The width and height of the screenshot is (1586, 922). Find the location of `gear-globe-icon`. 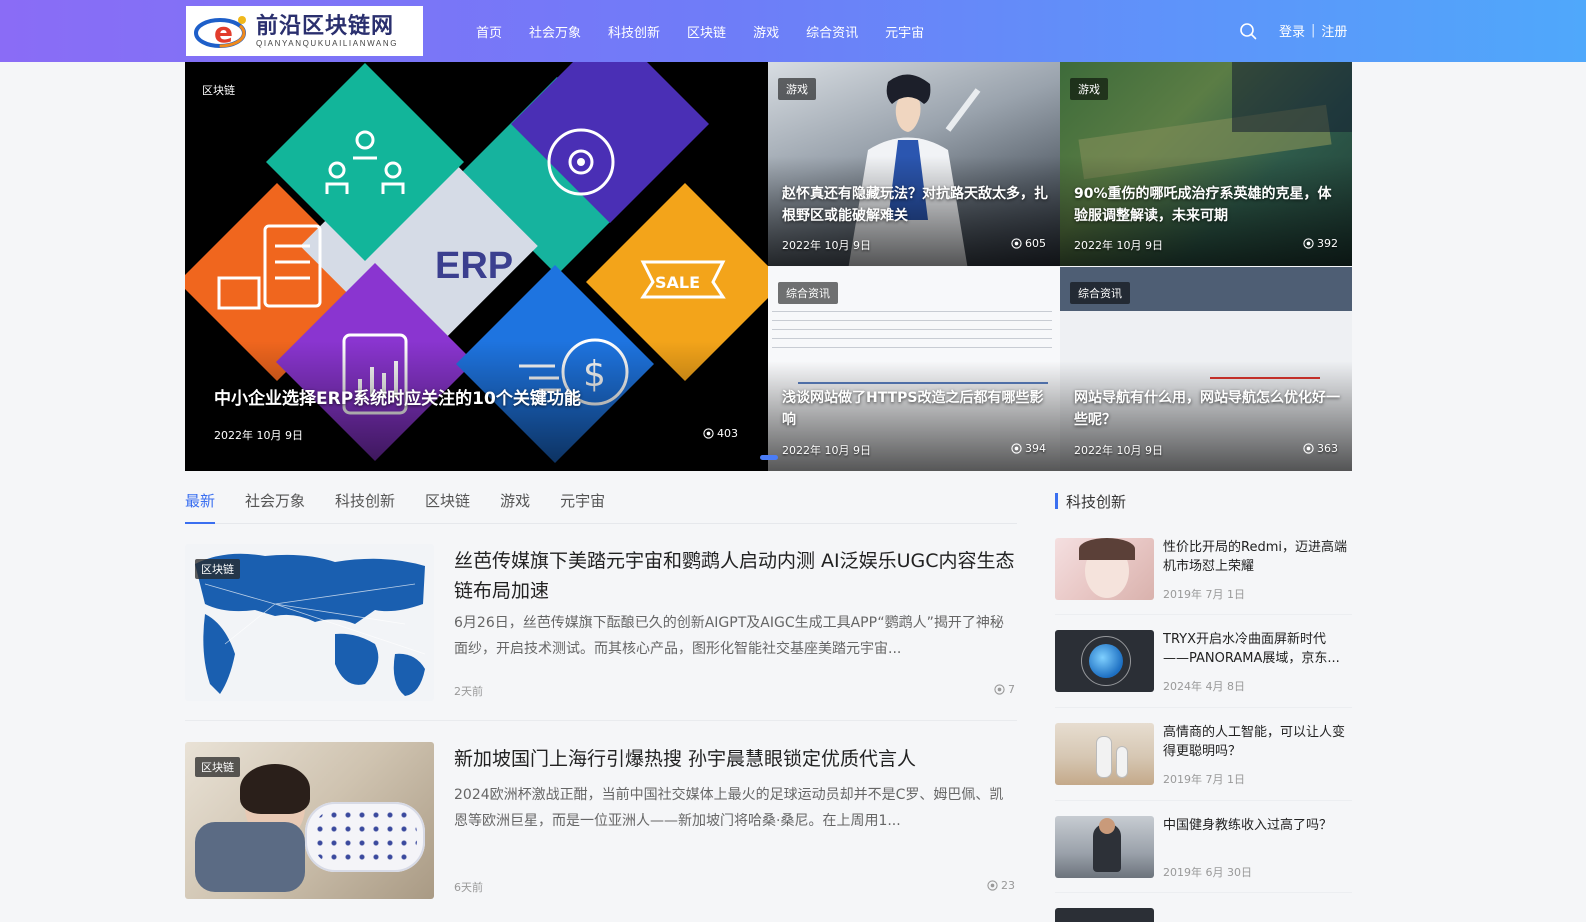

gear-globe-icon is located at coordinates (581, 162).